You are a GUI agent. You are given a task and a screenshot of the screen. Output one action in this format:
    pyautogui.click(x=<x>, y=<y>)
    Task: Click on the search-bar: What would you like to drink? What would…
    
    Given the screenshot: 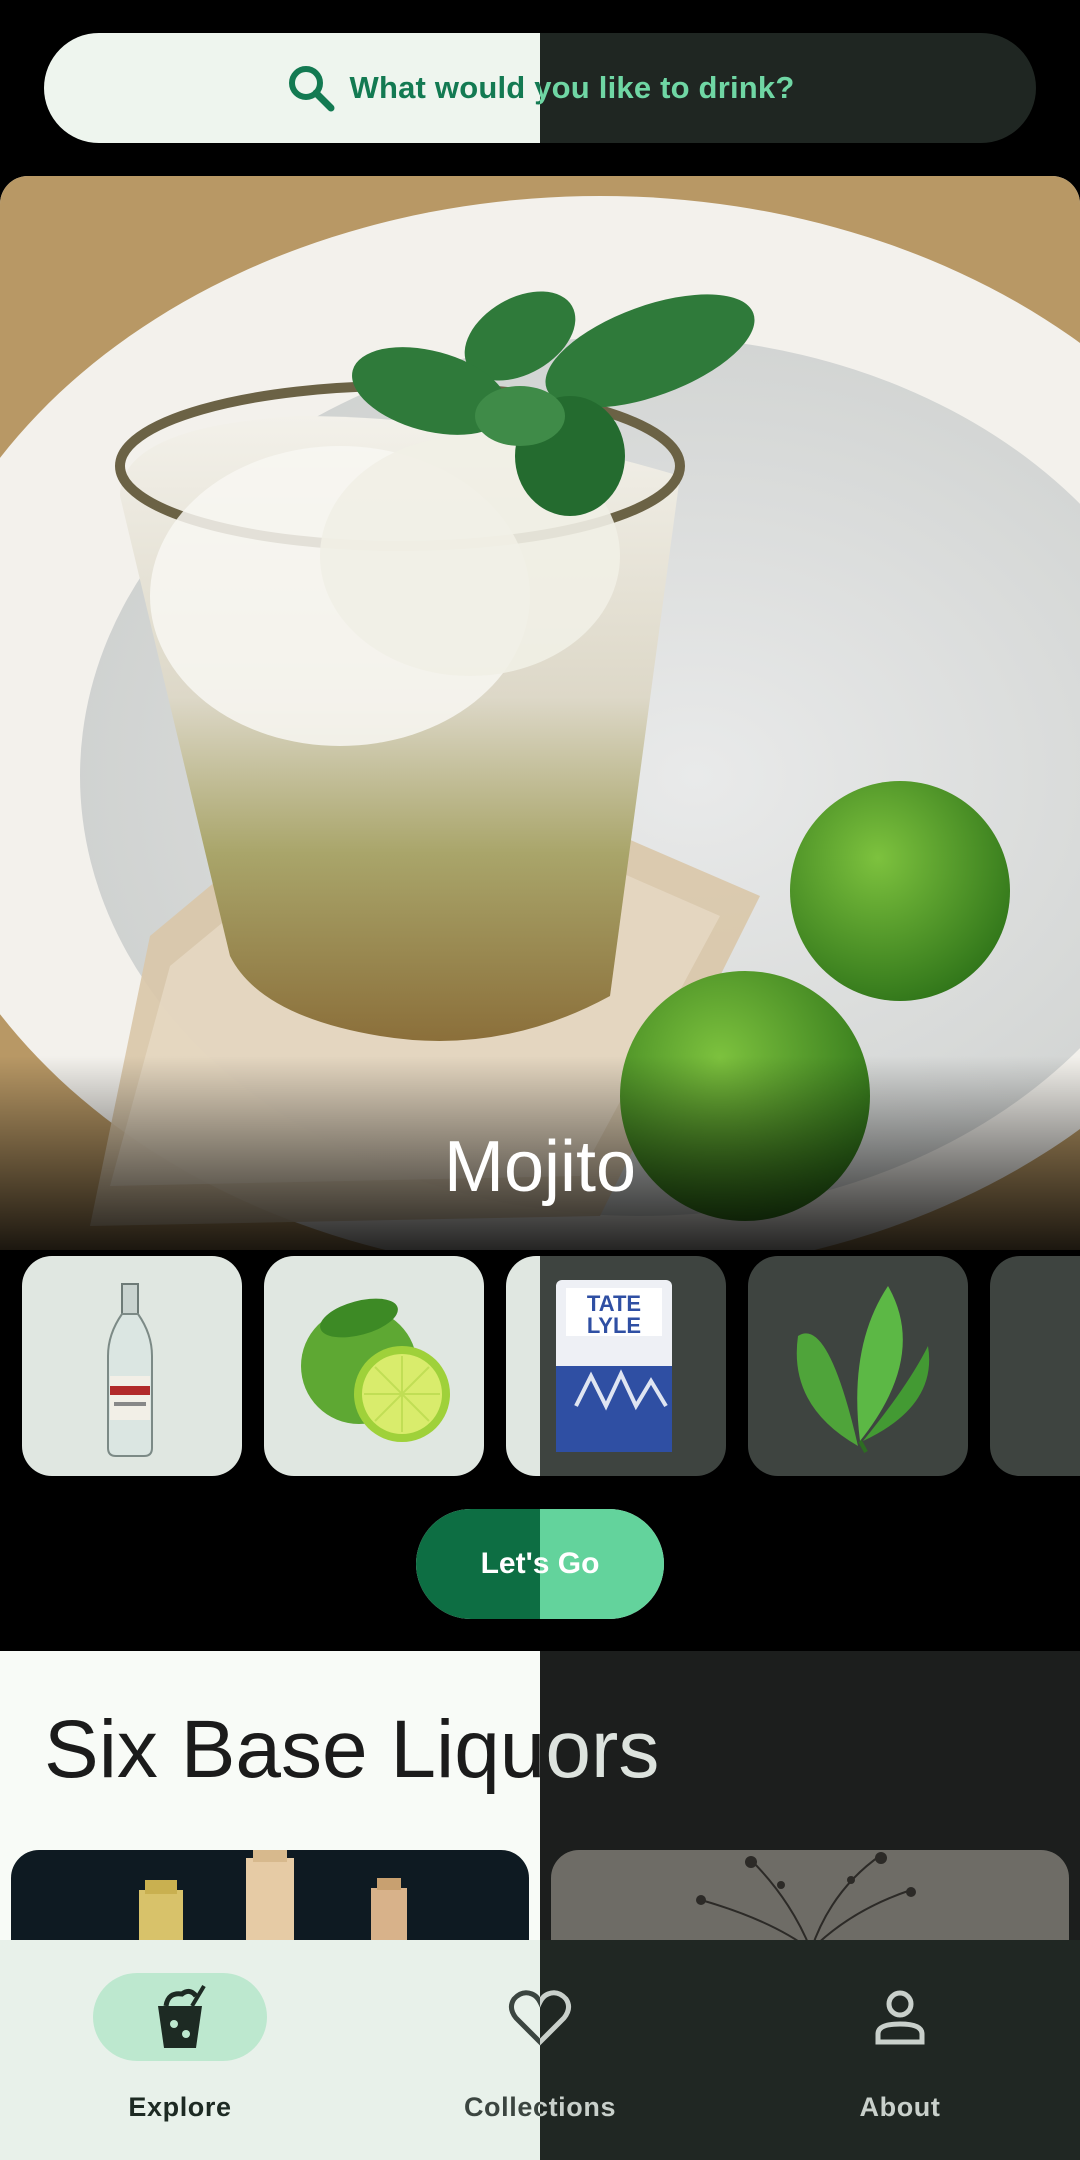 What is the action you would take?
    pyautogui.click(x=540, y=88)
    